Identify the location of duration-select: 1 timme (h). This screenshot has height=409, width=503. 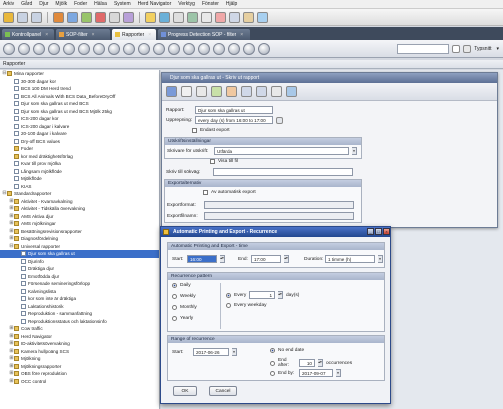
(350, 259).